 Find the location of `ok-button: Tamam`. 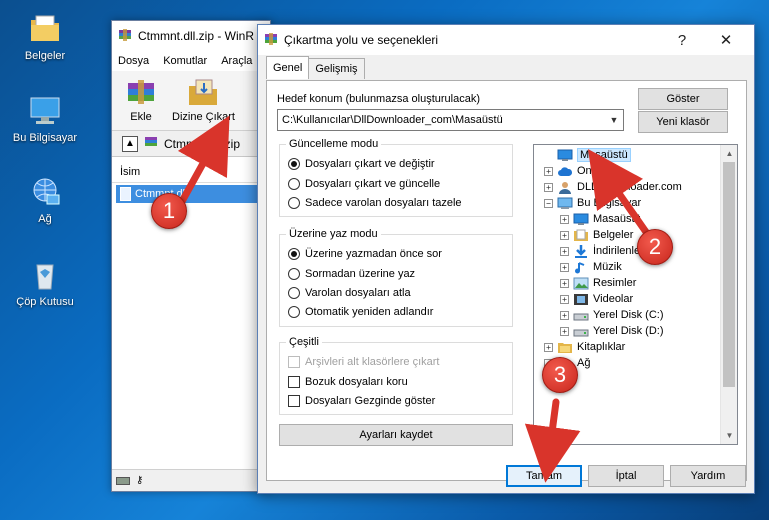

ok-button: Tamam is located at coordinates (544, 476).